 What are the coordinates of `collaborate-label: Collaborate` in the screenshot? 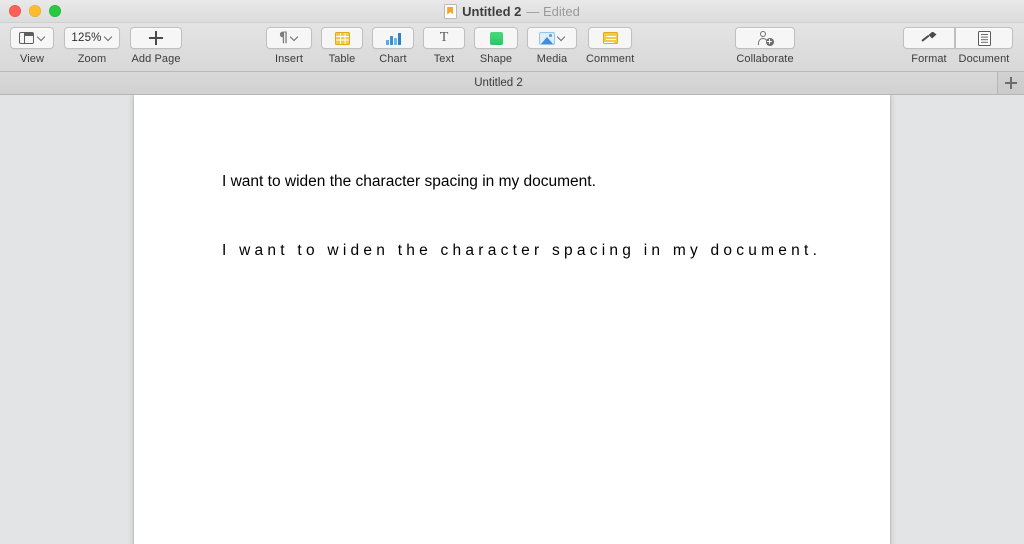 It's located at (765, 59).